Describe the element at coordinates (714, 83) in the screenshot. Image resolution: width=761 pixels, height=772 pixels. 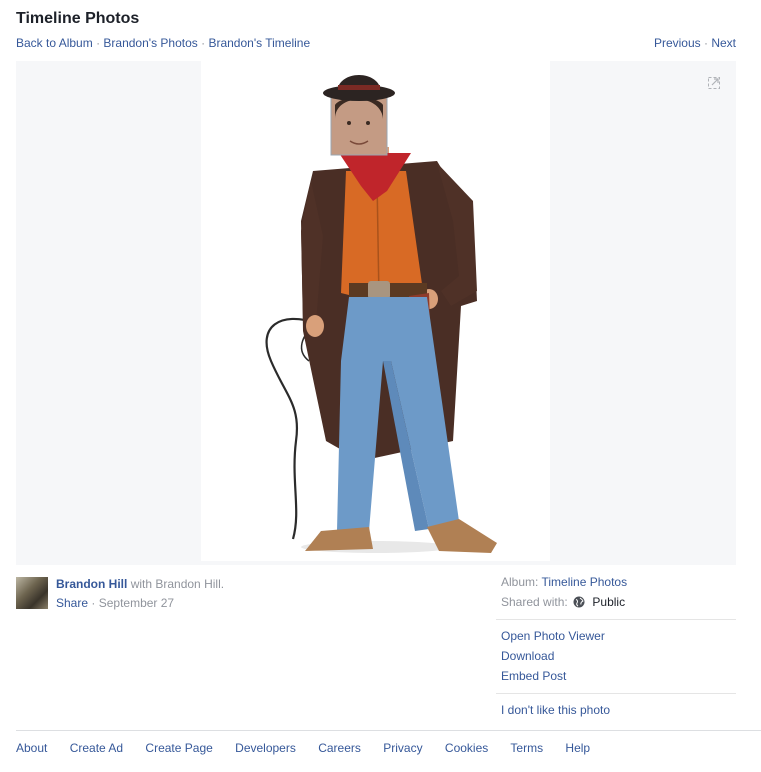
I see `expand-icon` at that location.